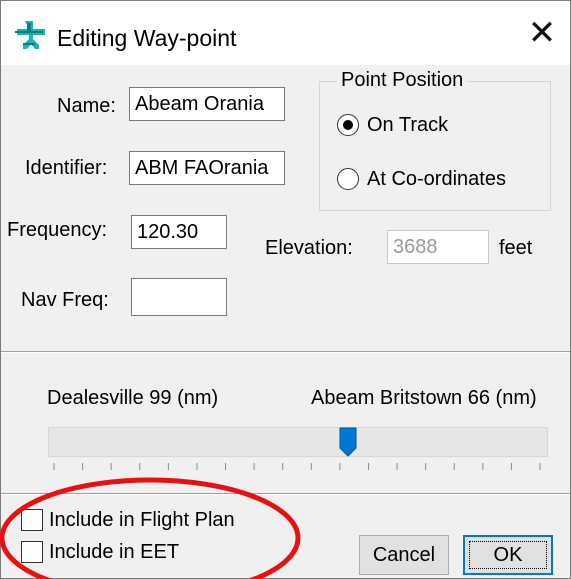  What do you see at coordinates (147, 38) in the screenshot?
I see `dialog-title: Editing Way-point` at bounding box center [147, 38].